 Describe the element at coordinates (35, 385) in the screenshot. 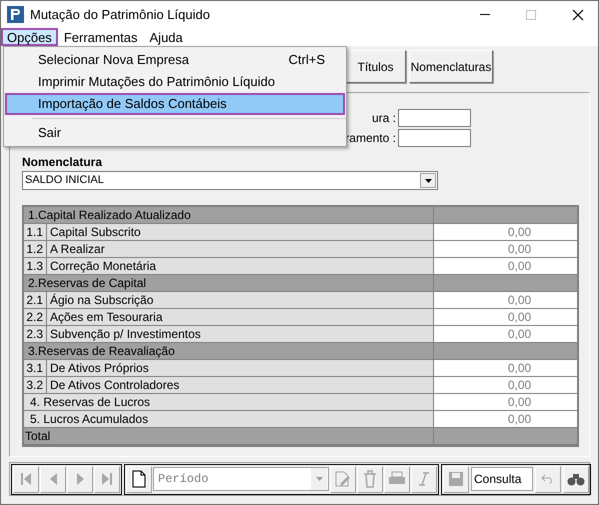

I see `table-cell: 3.2` at that location.